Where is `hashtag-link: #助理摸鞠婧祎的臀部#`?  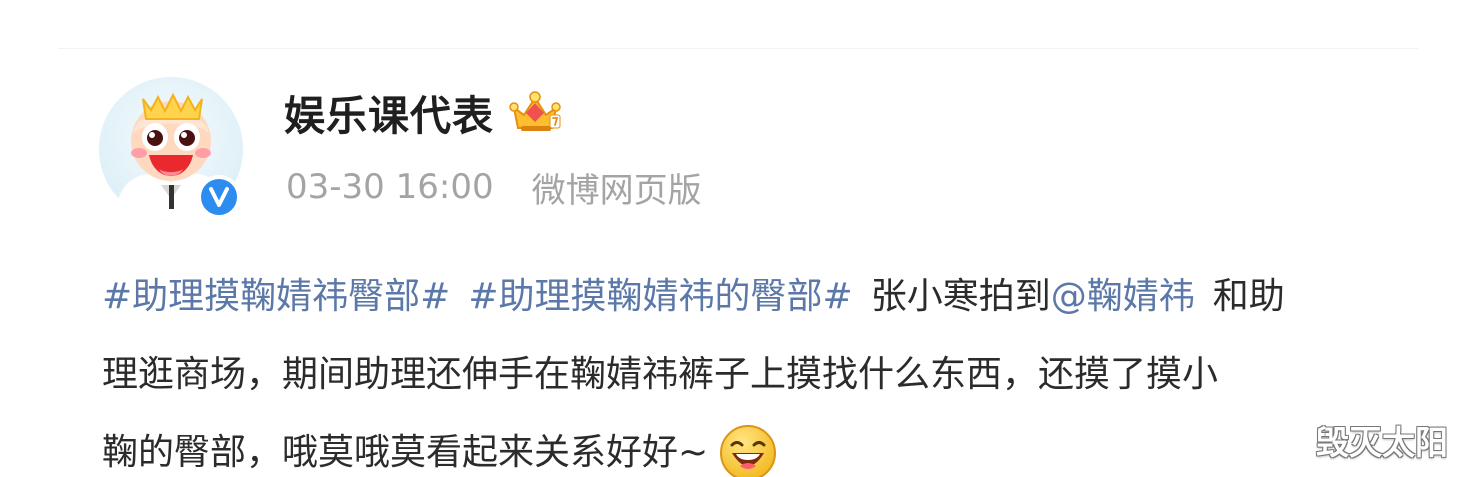
hashtag-link: #助理摸鞠婧祎的臀部# is located at coordinates (660, 297).